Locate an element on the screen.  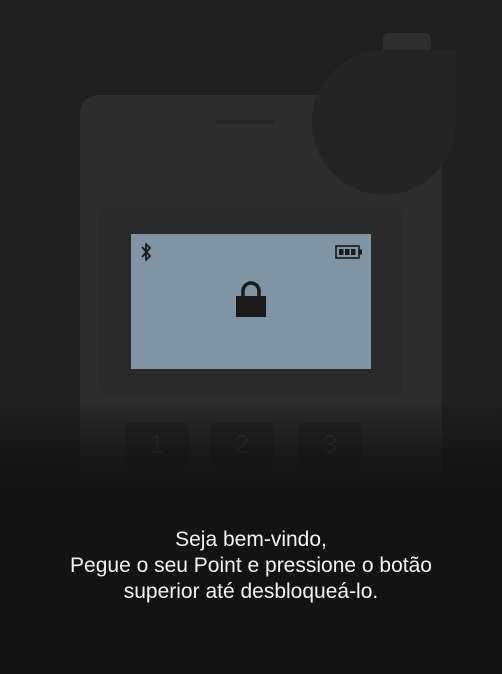
instruction-line-1: Pegue o seu Point e pressione o botão is located at coordinates (251, 565).